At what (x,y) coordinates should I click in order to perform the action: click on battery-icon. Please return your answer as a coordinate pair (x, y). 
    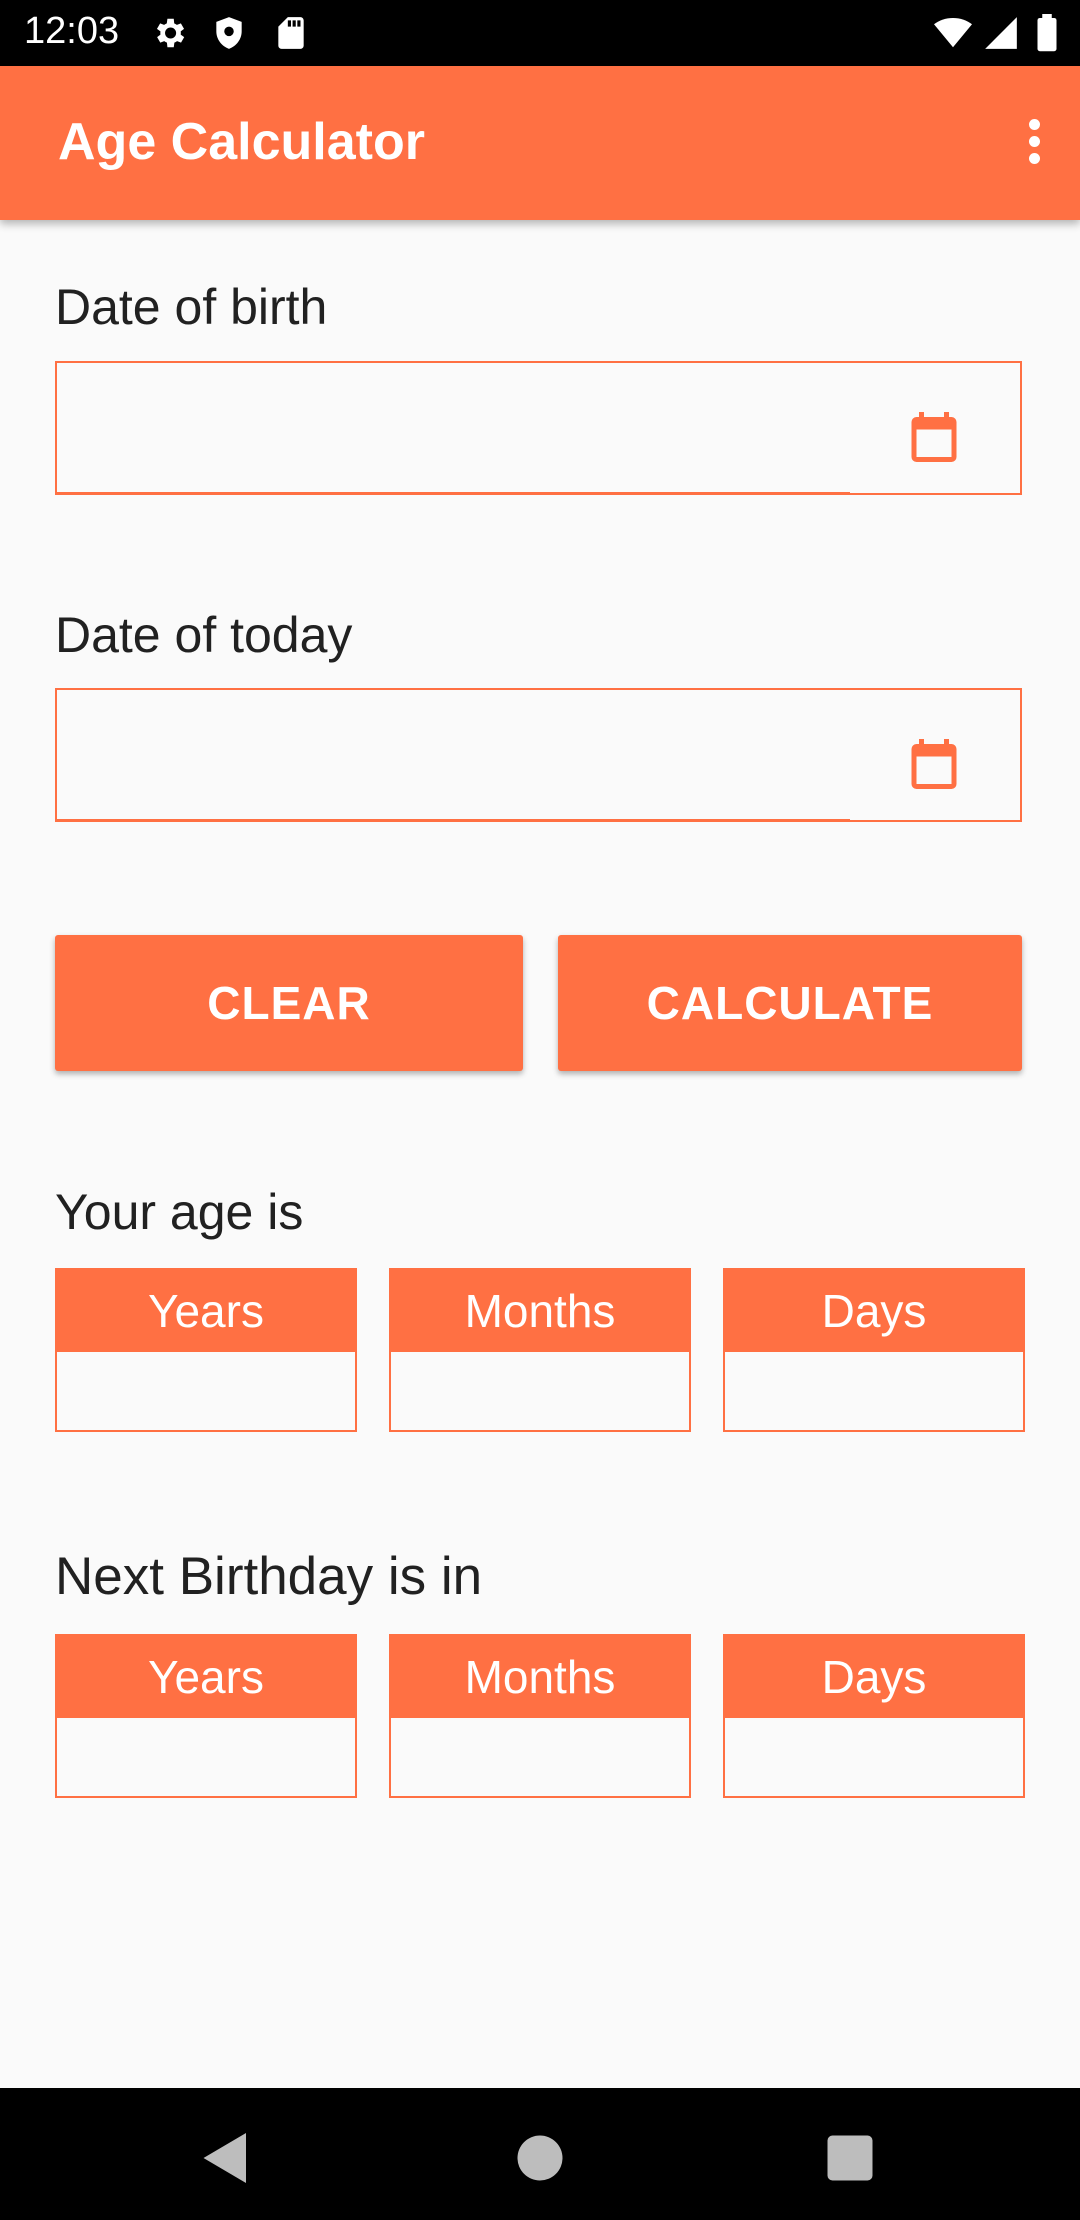
    Looking at the image, I should click on (1047, 33).